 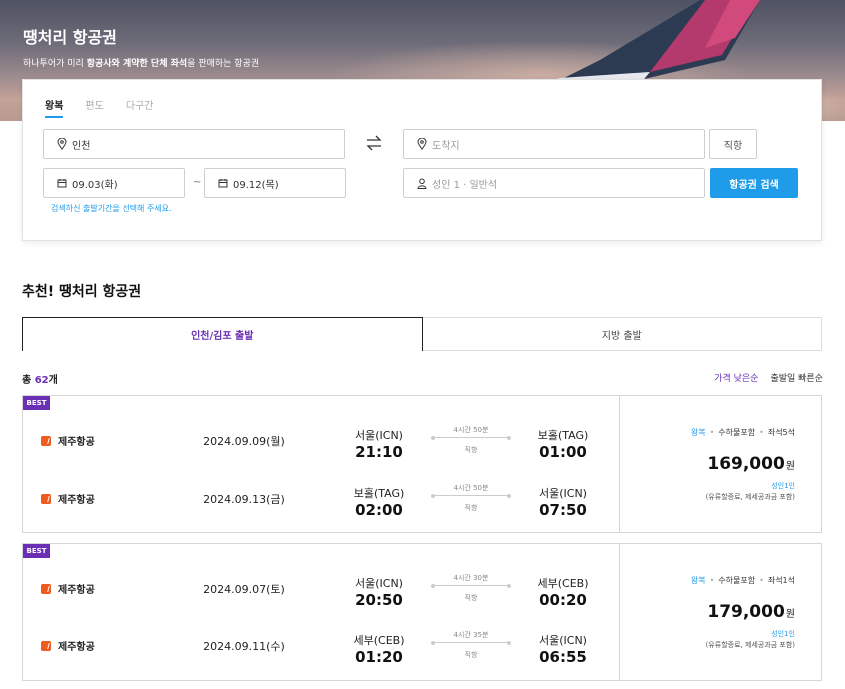 I want to click on from-time: 01:20, so click(x=379, y=657).